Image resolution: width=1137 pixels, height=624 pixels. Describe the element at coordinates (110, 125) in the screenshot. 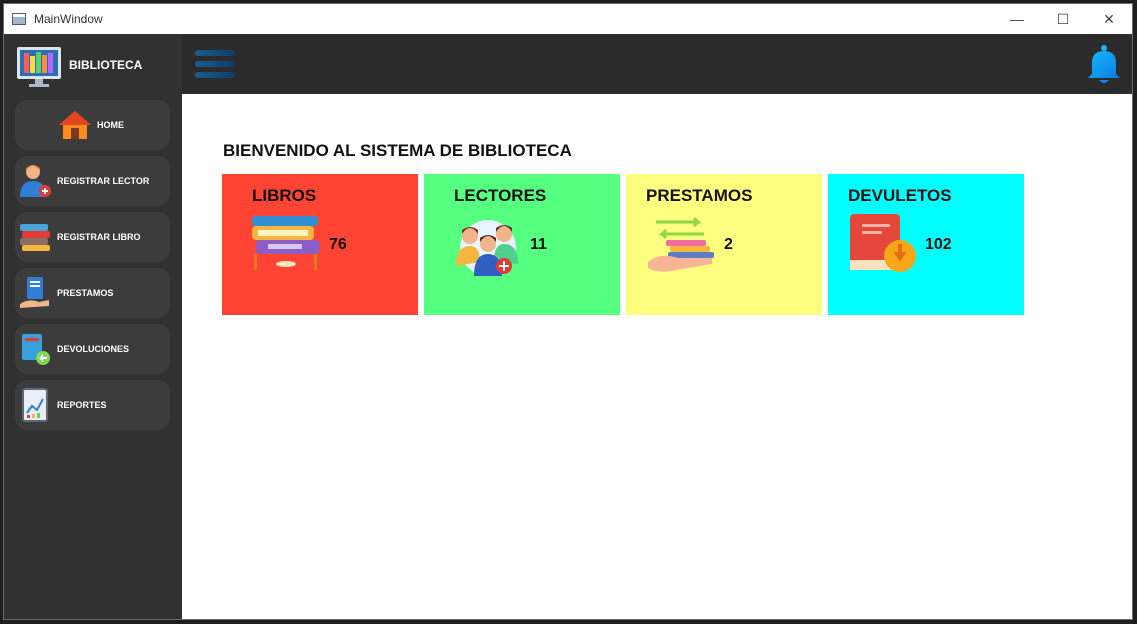

I see `sidebar-item-label: HOME` at that location.